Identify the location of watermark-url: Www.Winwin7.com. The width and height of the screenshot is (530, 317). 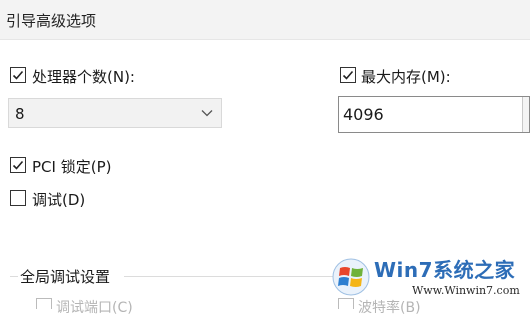
(466, 290).